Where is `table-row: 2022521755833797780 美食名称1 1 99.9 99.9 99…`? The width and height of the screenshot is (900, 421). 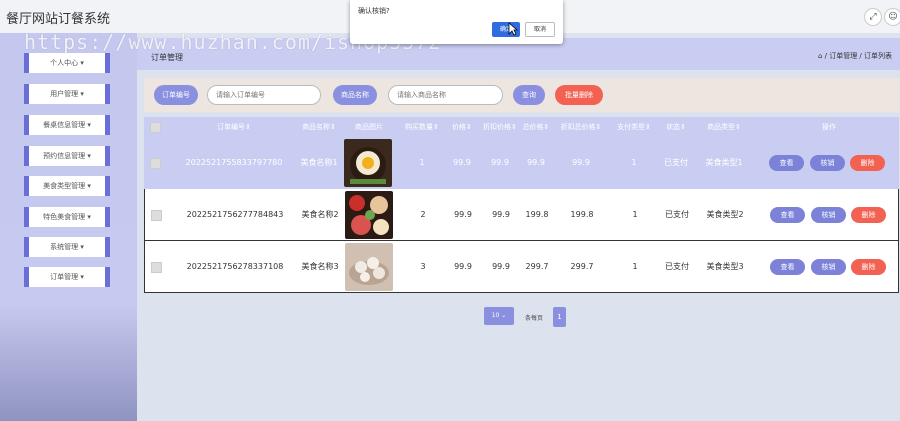 table-row: 2022521755833797780 美食名称1 1 99.9 99.9 99… is located at coordinates (521, 163).